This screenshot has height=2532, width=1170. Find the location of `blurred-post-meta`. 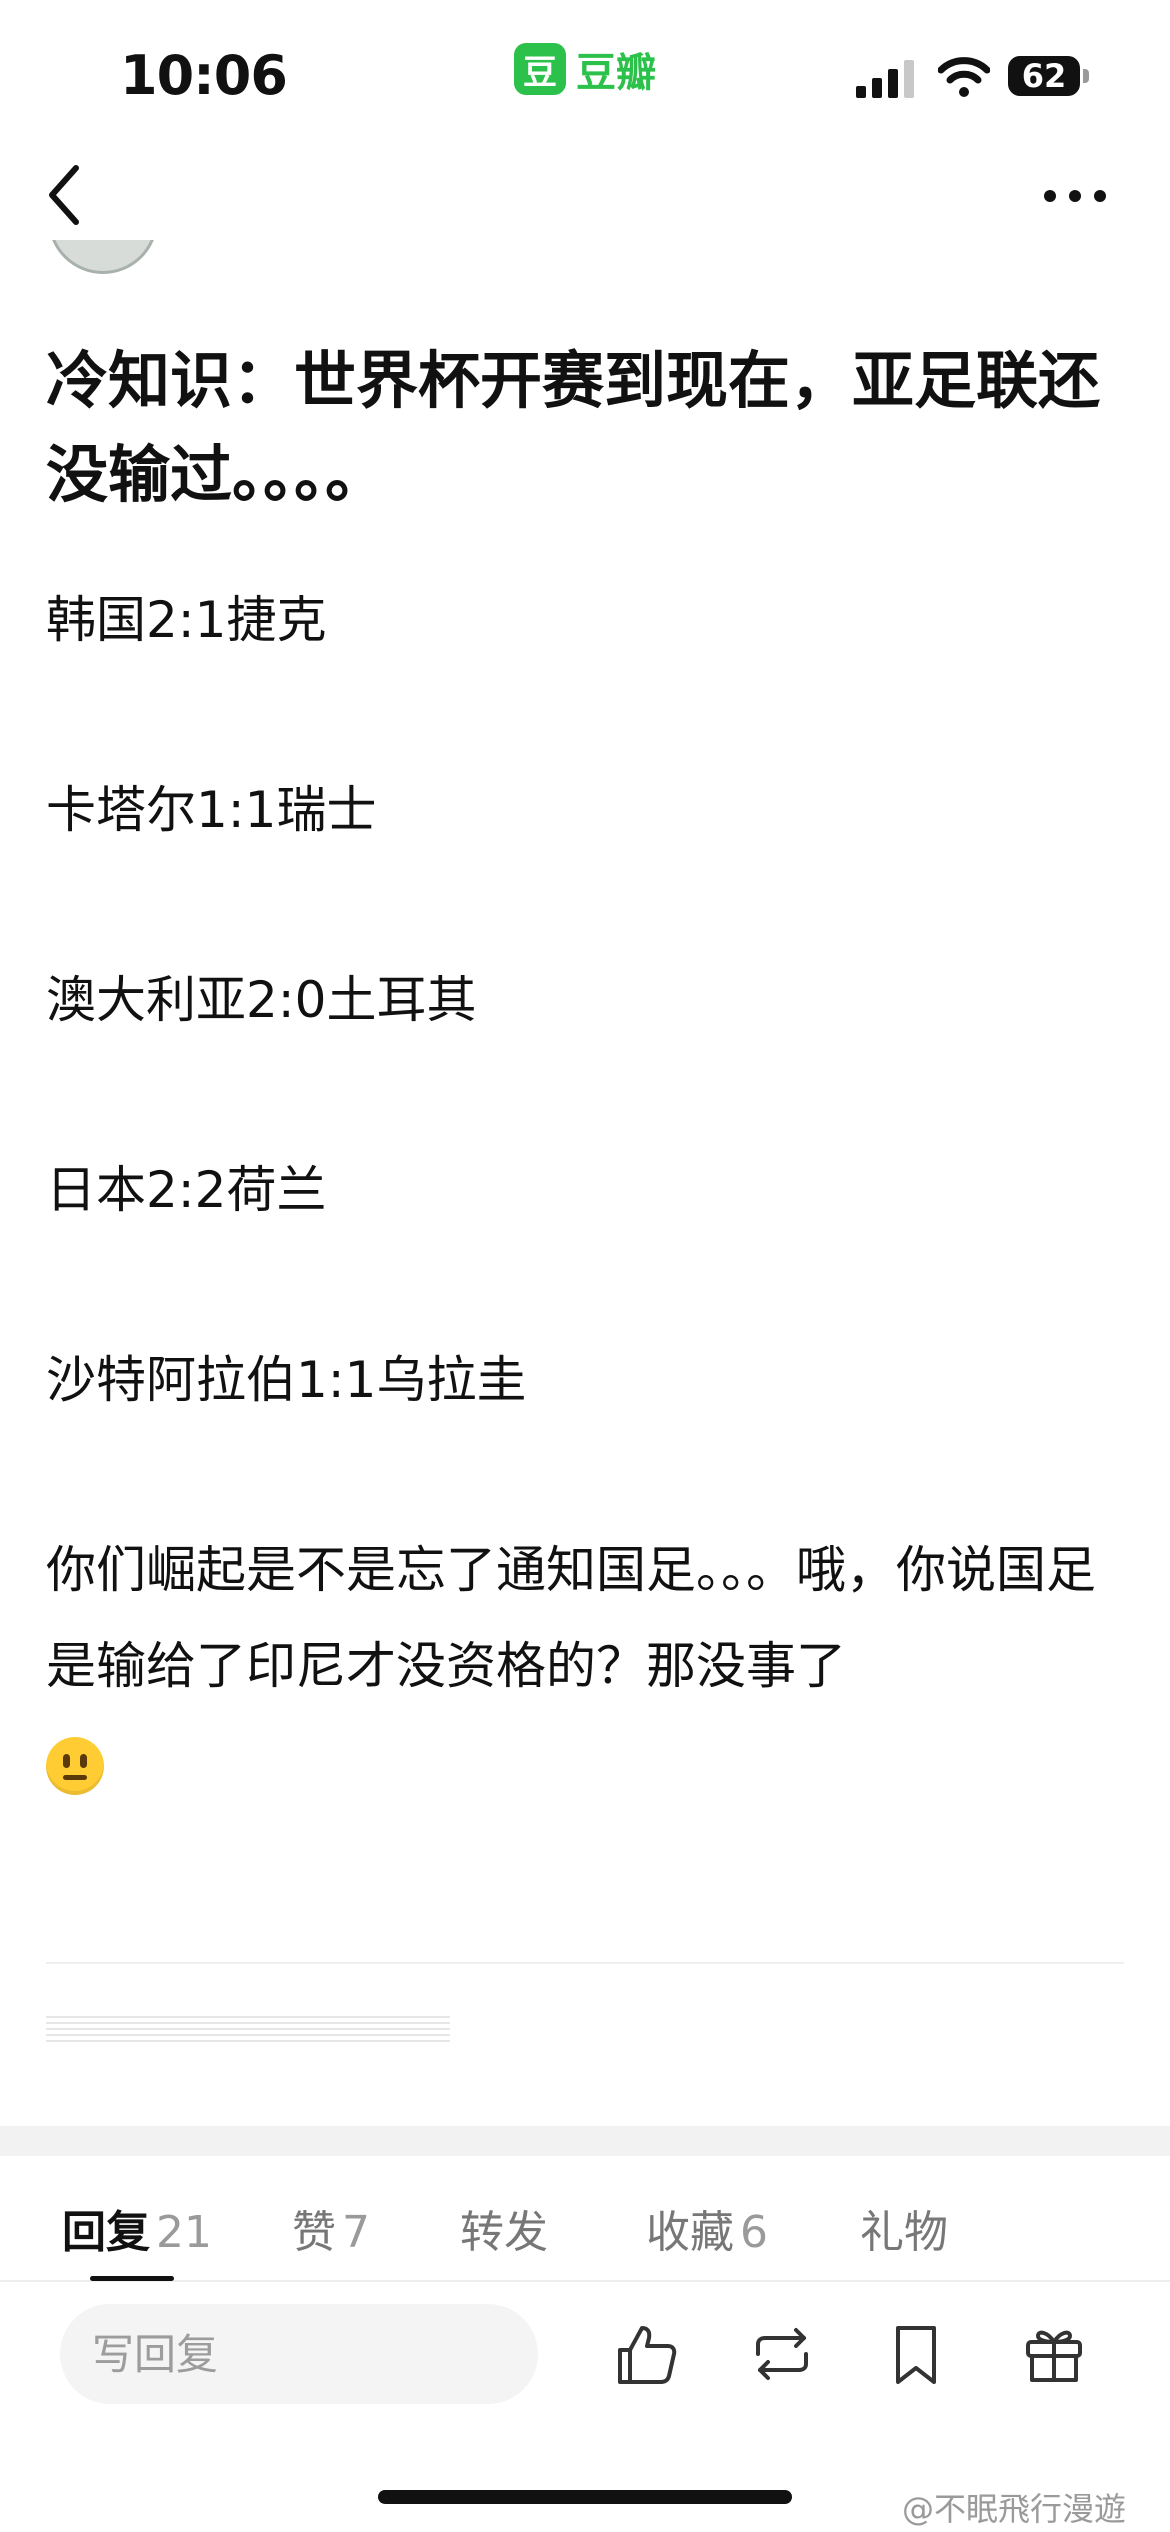

blurred-post-meta is located at coordinates (248, 2030).